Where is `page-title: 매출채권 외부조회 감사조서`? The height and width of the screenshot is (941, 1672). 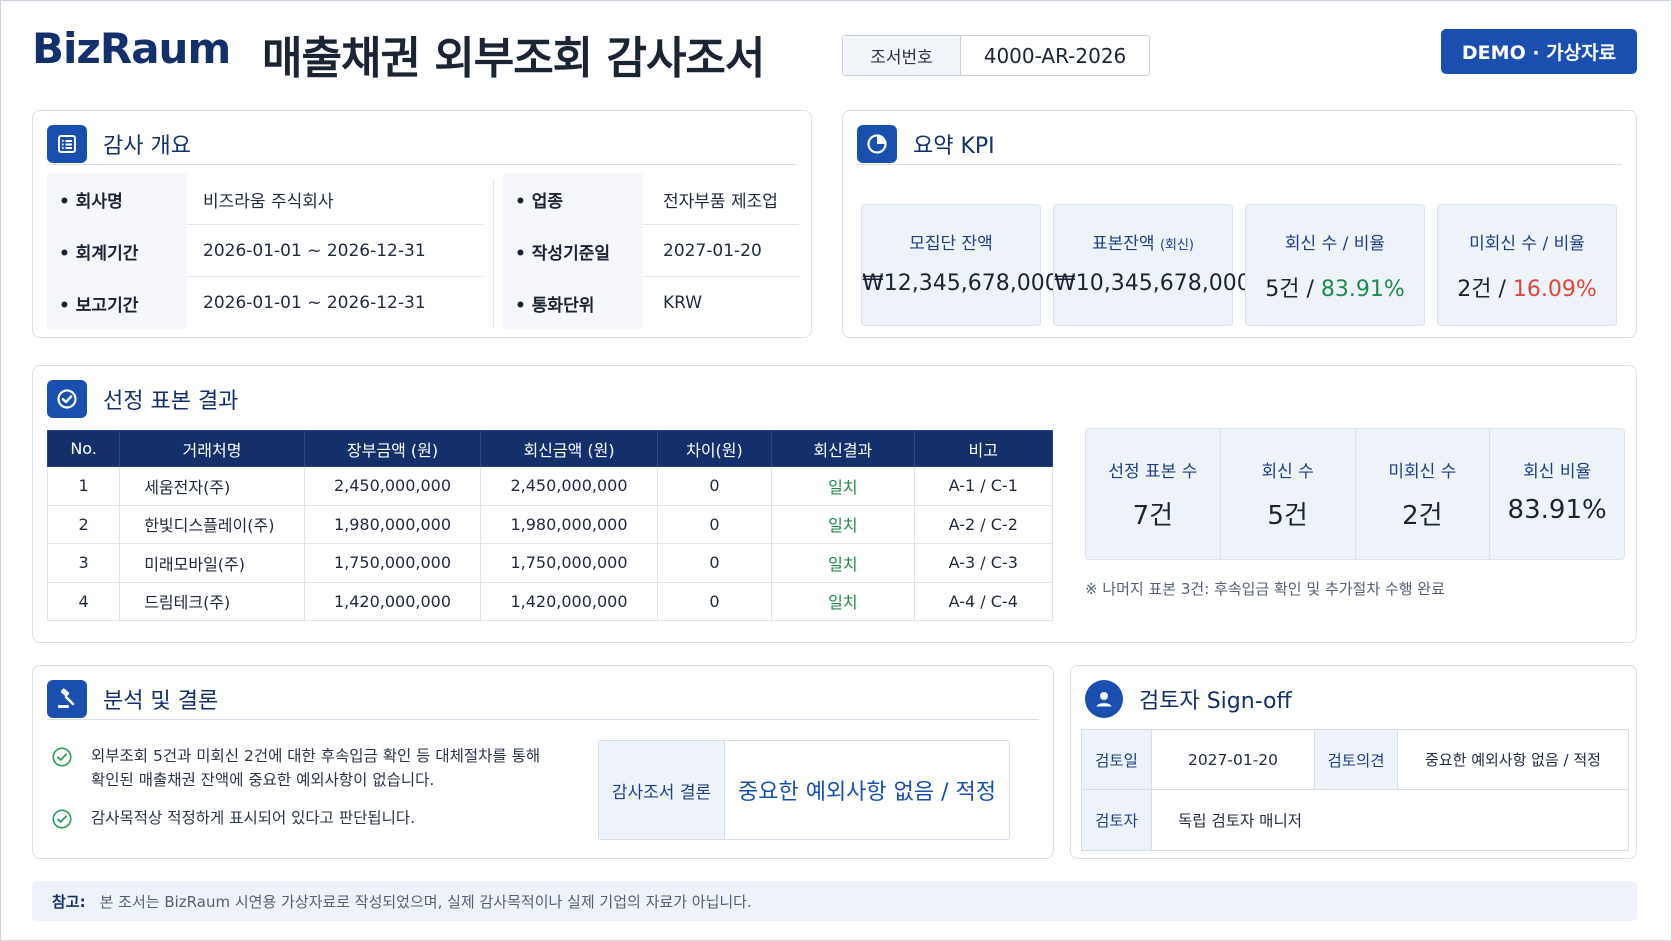
page-title: 매출채권 외부조회 감사조서 is located at coordinates (513, 58).